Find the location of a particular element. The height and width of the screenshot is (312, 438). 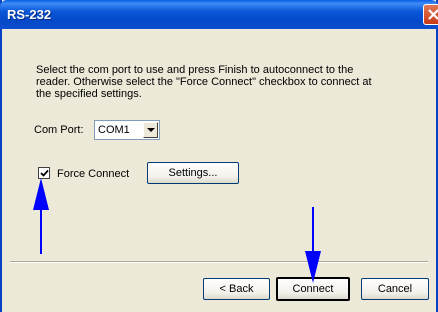

title-bar: RS-232 is located at coordinates (219, 14).